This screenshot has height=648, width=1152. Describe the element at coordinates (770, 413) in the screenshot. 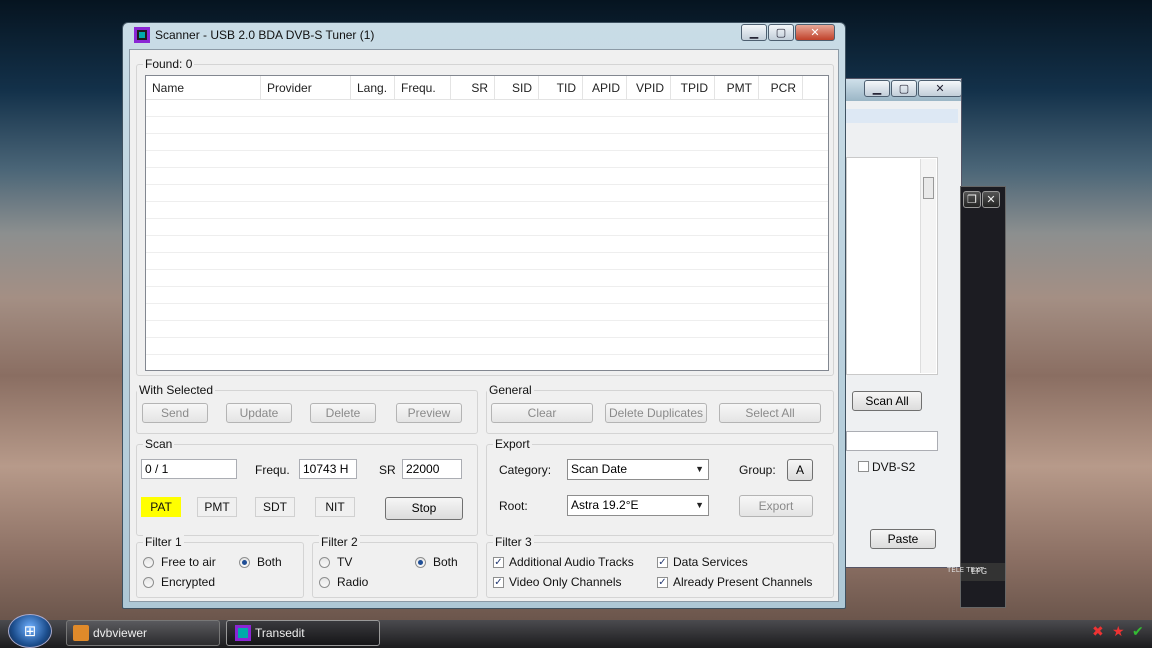

I see `select-all-button: Select All` at that location.